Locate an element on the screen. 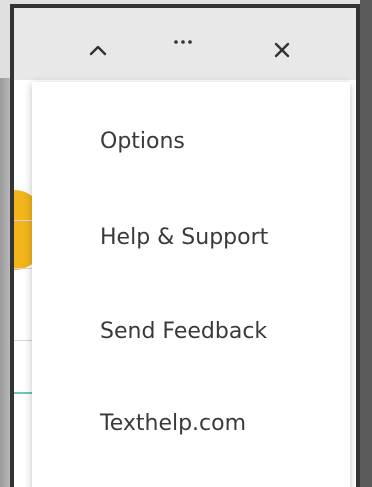  menu-item-label: Texthelp.com is located at coordinates (173, 423).